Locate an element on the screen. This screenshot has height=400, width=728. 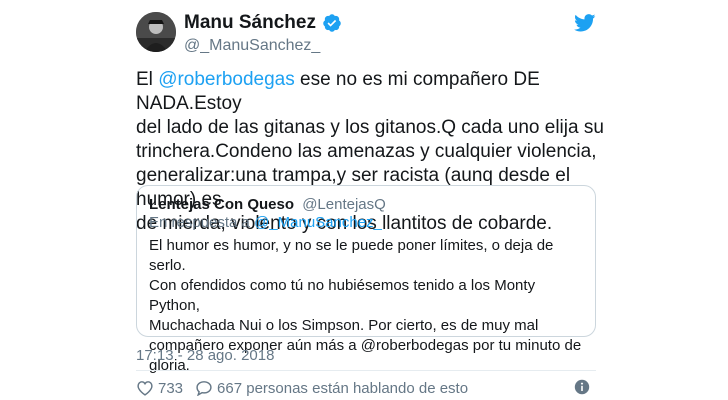
quoted-reply-context: En respuesta a @_ManuSanchez_ is located at coordinates (265, 223).